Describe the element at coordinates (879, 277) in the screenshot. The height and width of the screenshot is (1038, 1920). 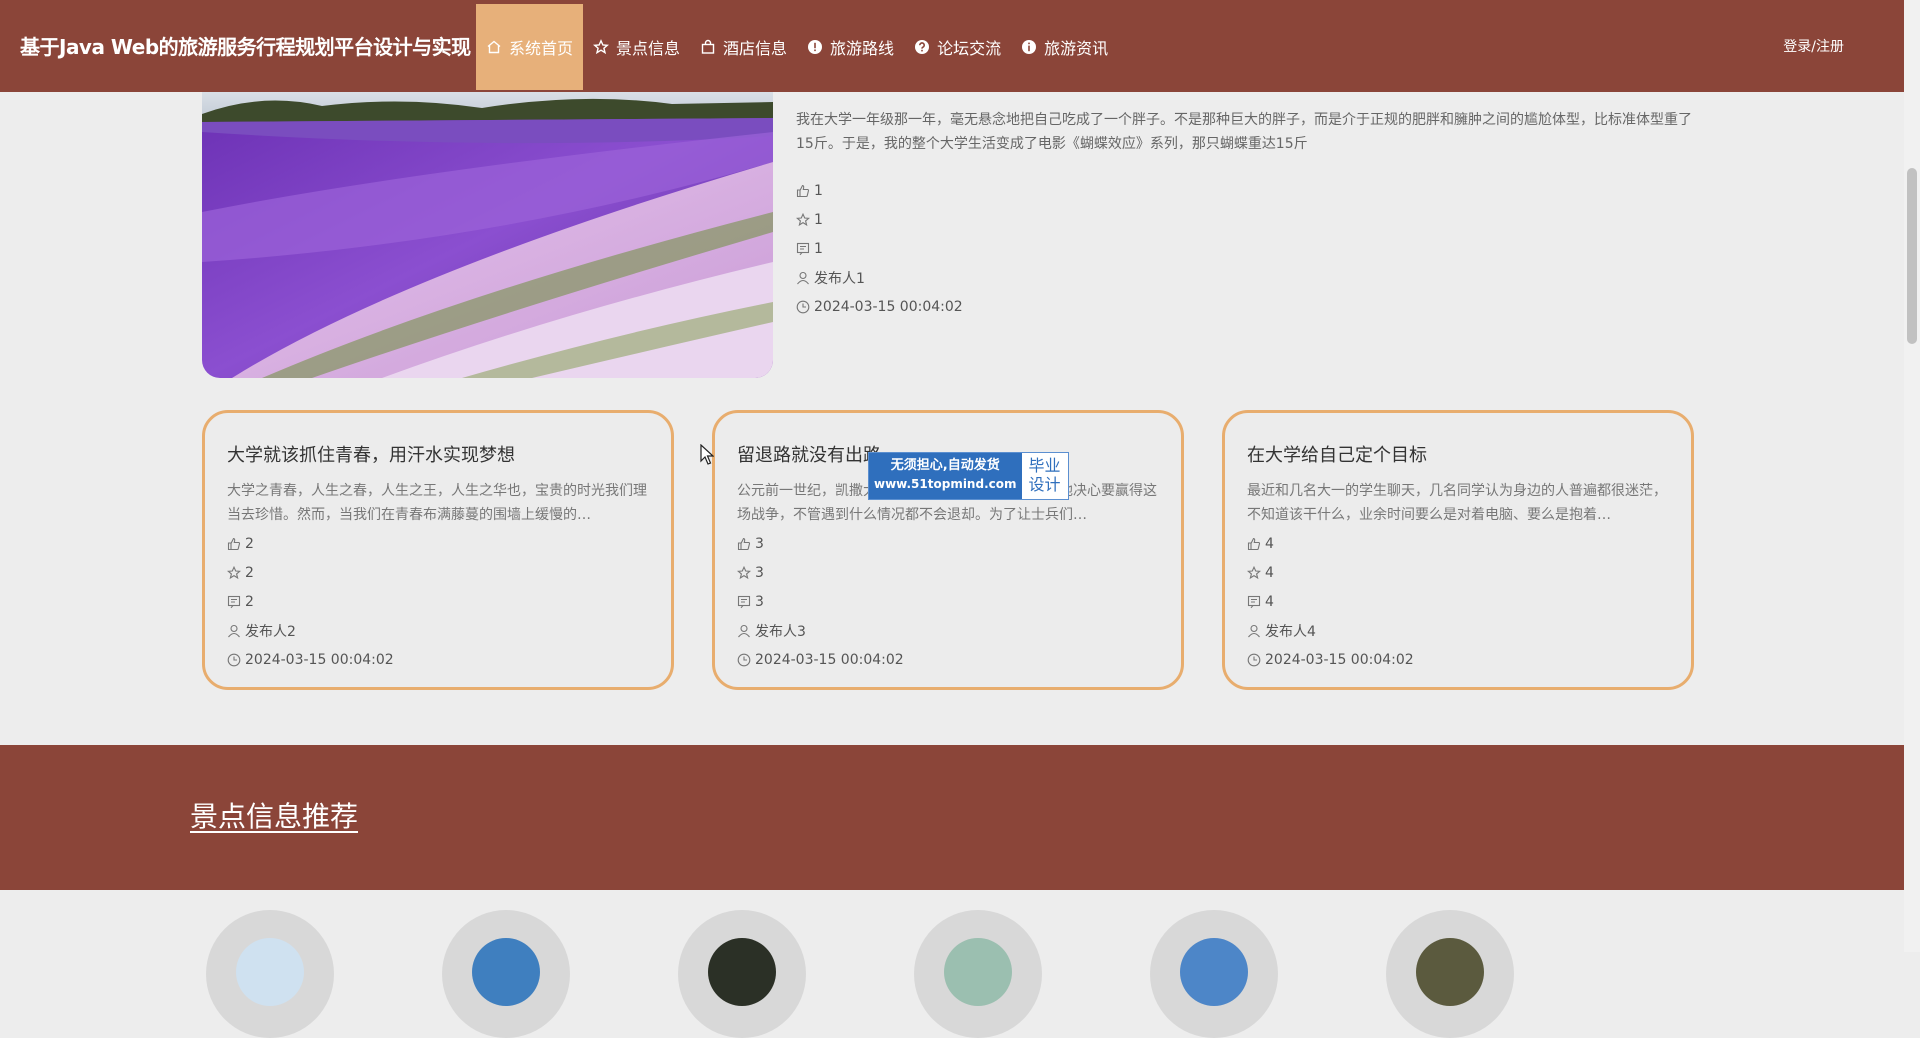
I see `author: 发布人1` at that location.